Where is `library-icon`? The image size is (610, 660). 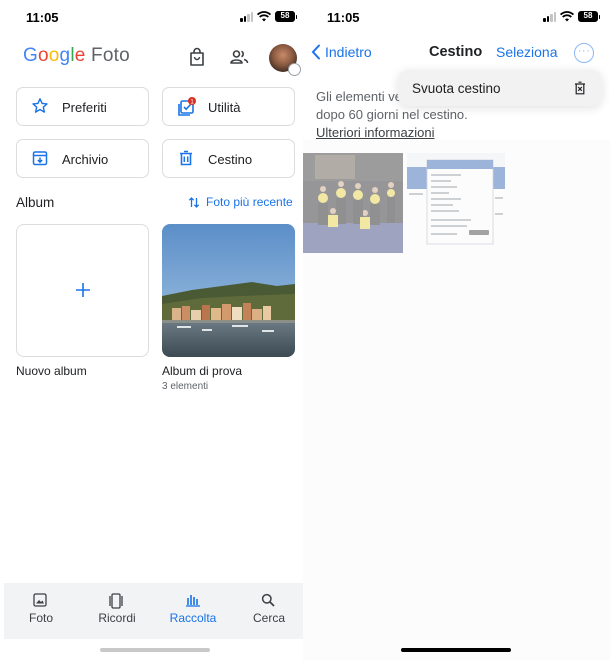
library-icon is located at coordinates (193, 601).